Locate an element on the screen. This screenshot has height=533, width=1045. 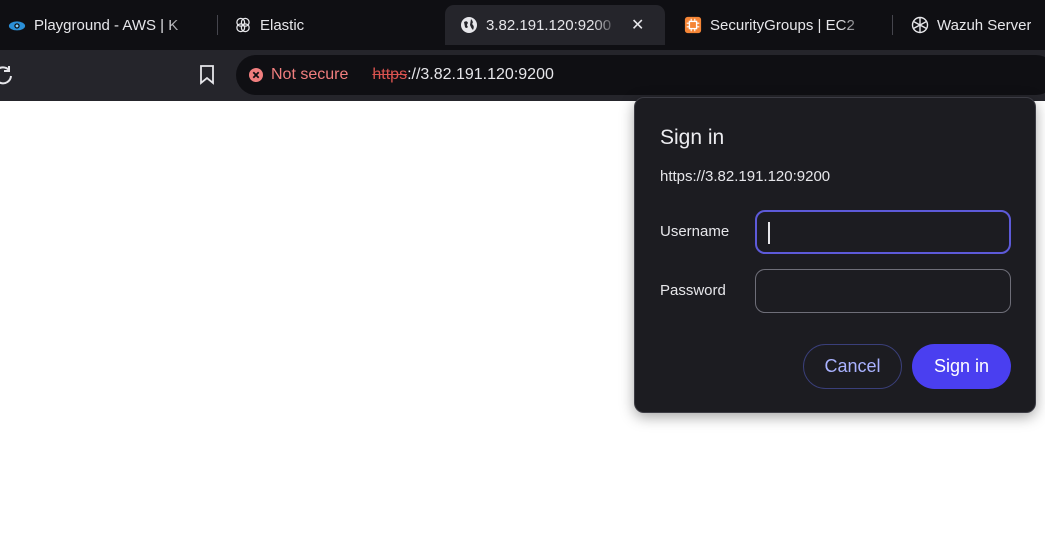
tab-security-groups: SecurityGroups | EC2 is located at coordinates (784, 25).